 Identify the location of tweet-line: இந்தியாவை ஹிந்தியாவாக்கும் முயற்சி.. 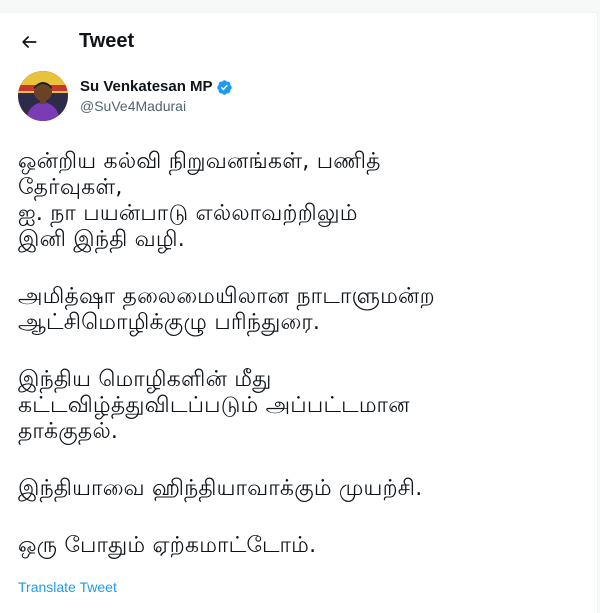
(220, 488).